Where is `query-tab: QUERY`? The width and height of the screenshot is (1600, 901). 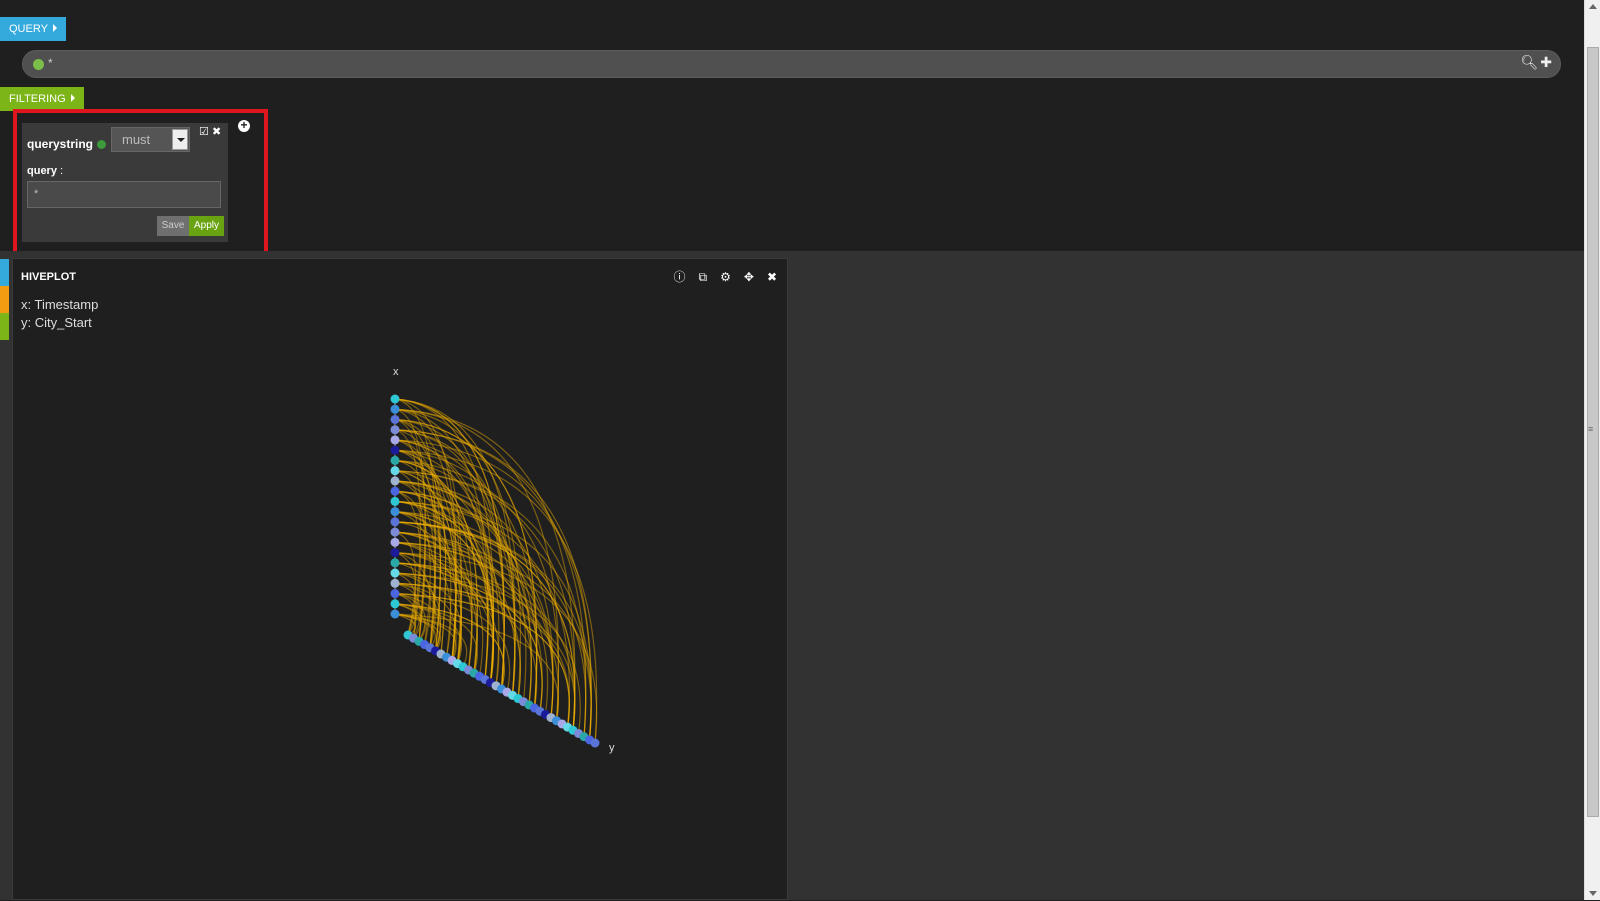
query-tab: QUERY is located at coordinates (33, 29).